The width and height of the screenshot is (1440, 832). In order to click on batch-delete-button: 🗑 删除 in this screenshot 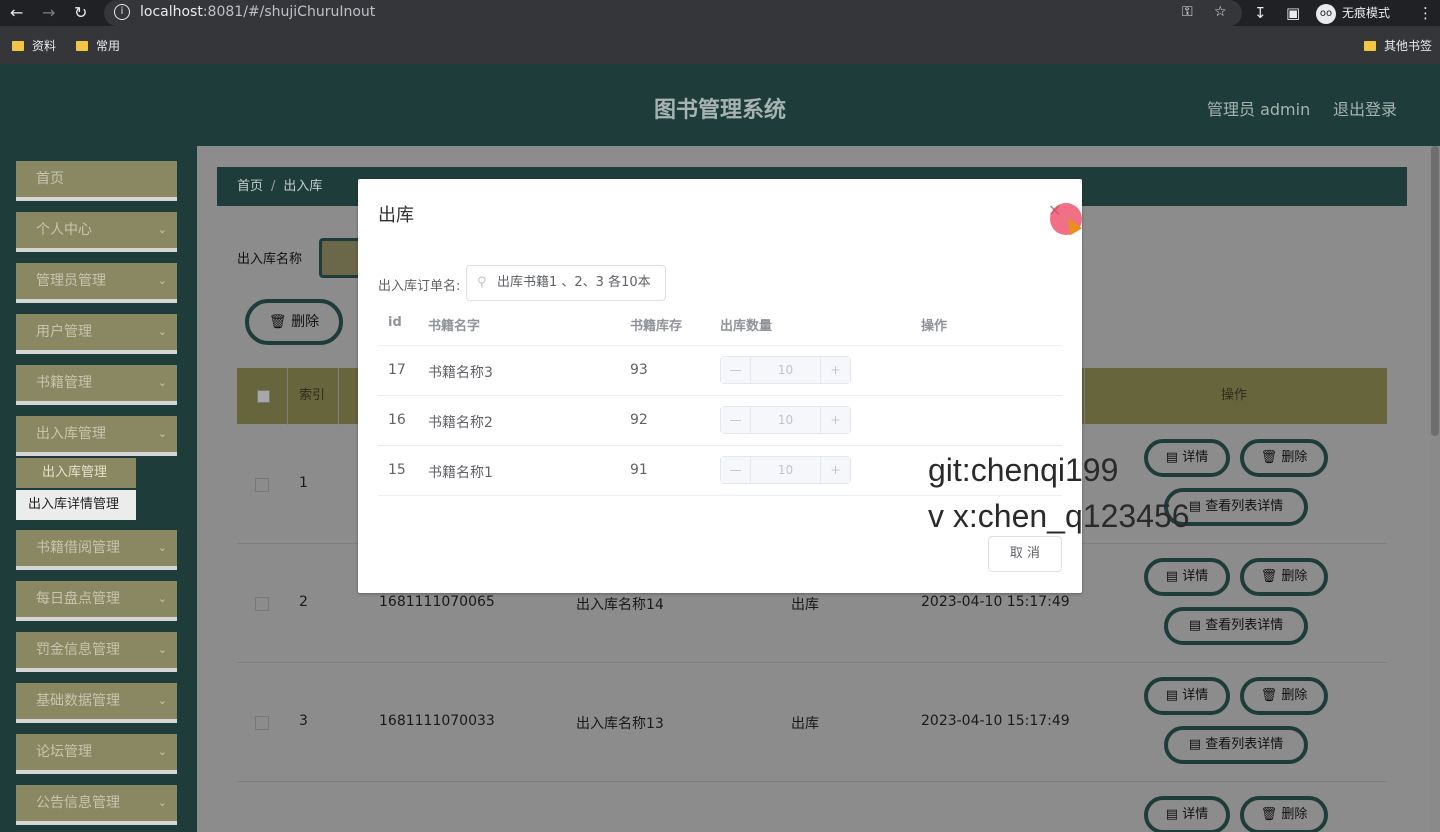, I will do `click(294, 322)`.